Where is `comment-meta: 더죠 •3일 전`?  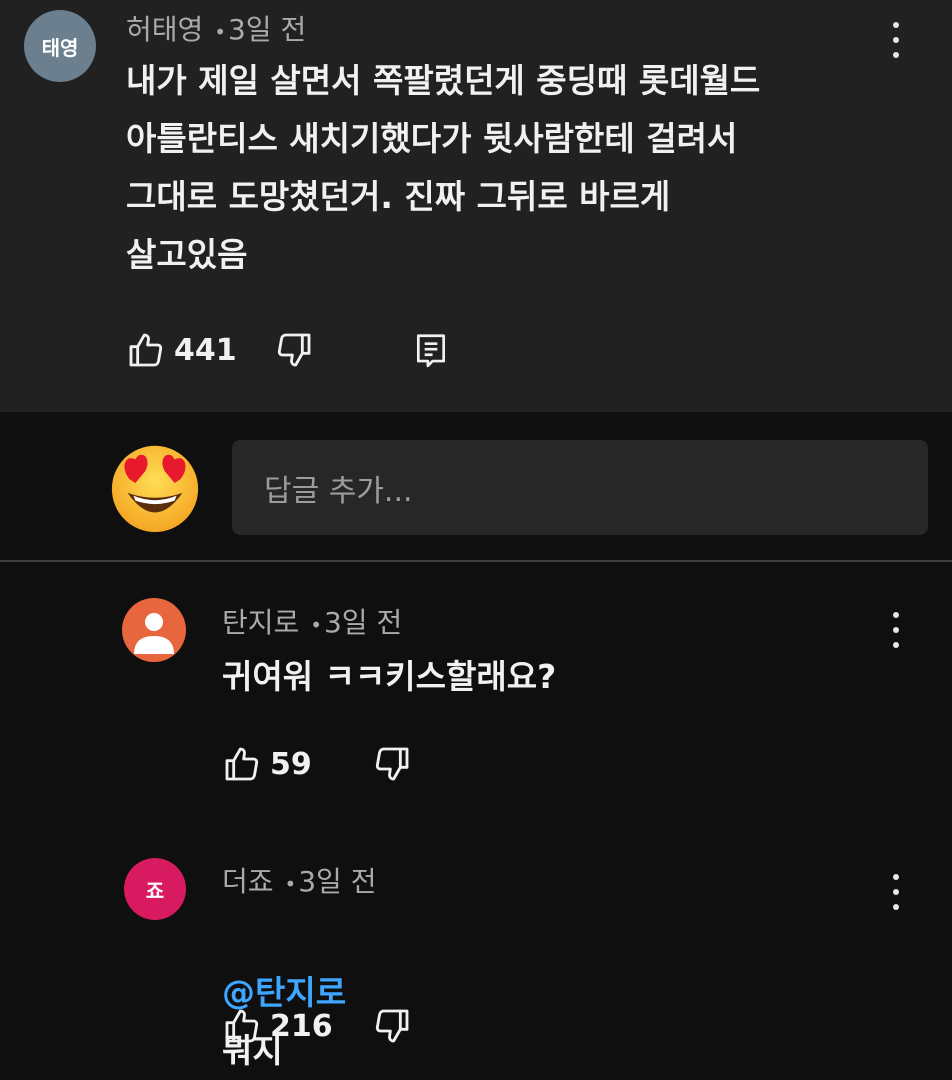 comment-meta: 더죠 •3일 전 is located at coordinates (299, 880).